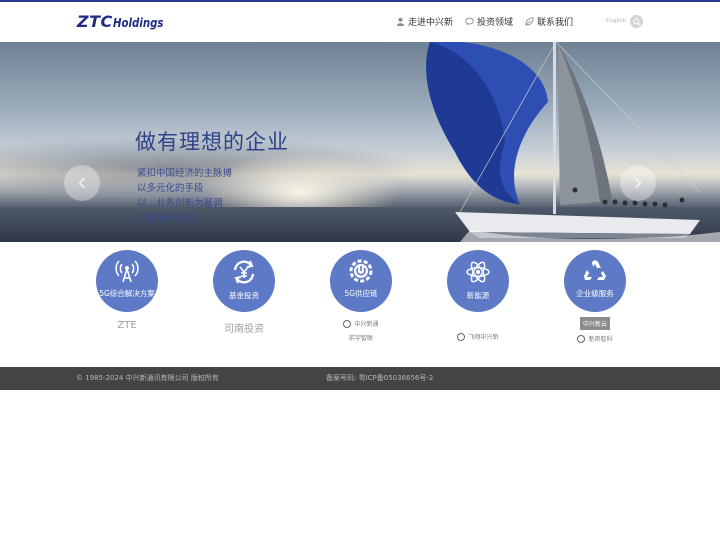  I want to click on partner-logo: 中兴新通, so click(361, 323).